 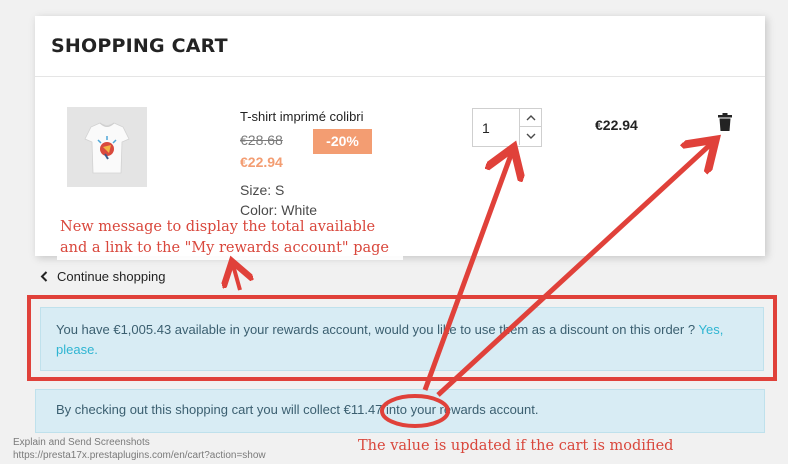 What do you see at coordinates (261, 162) in the screenshot?
I see `discounted-price: €22.94` at bounding box center [261, 162].